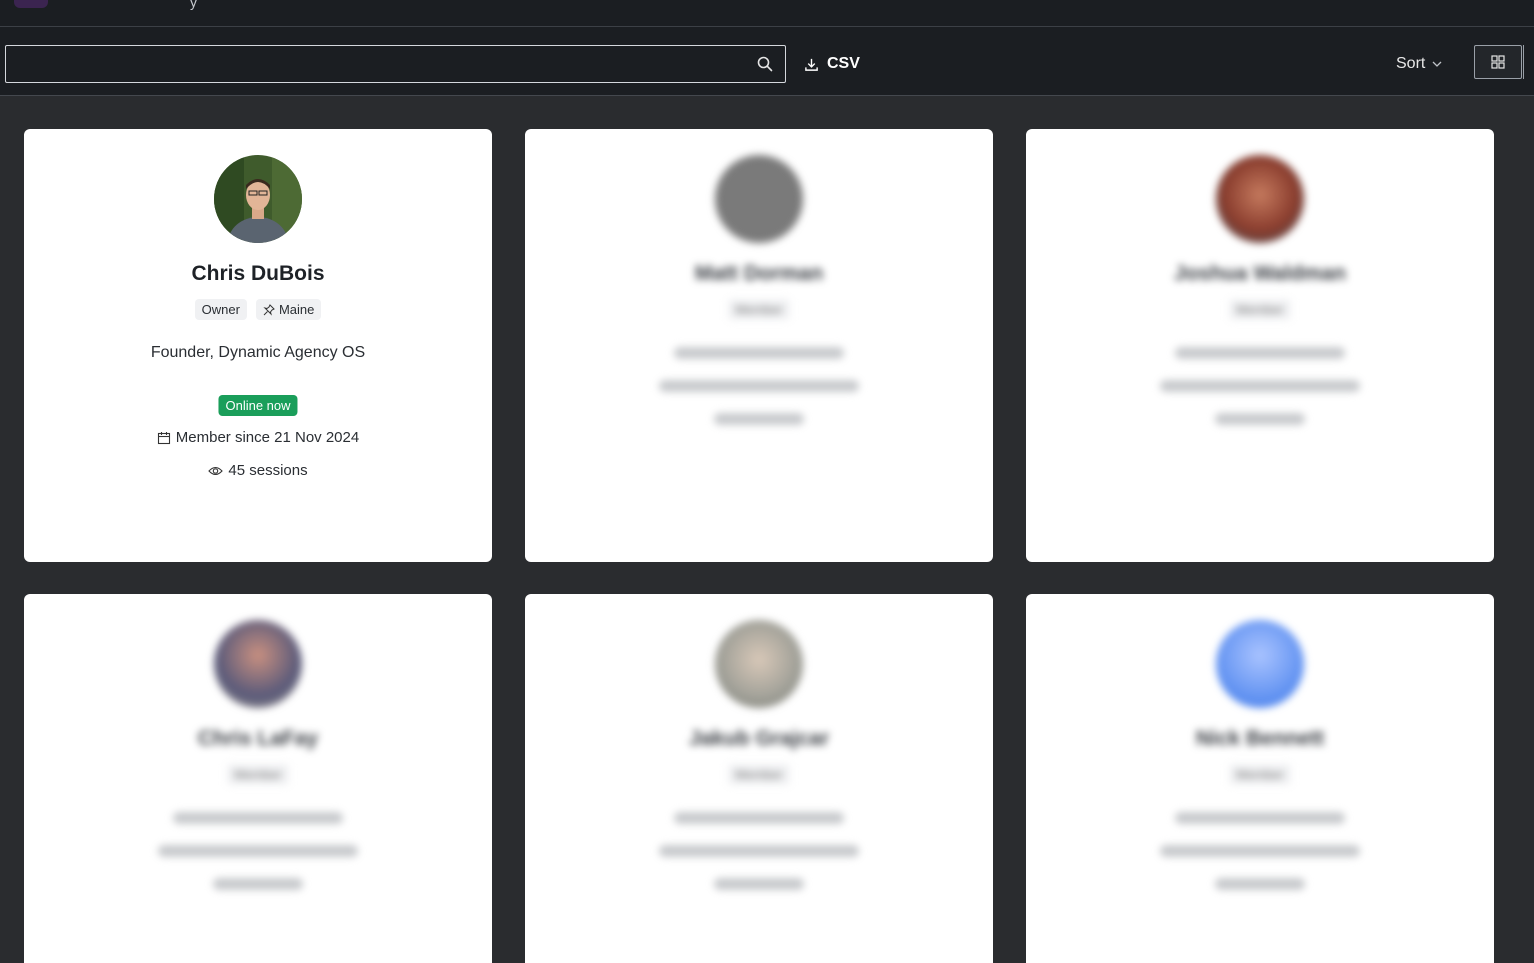  I want to click on member-name: Chris DuBois, so click(258, 273).